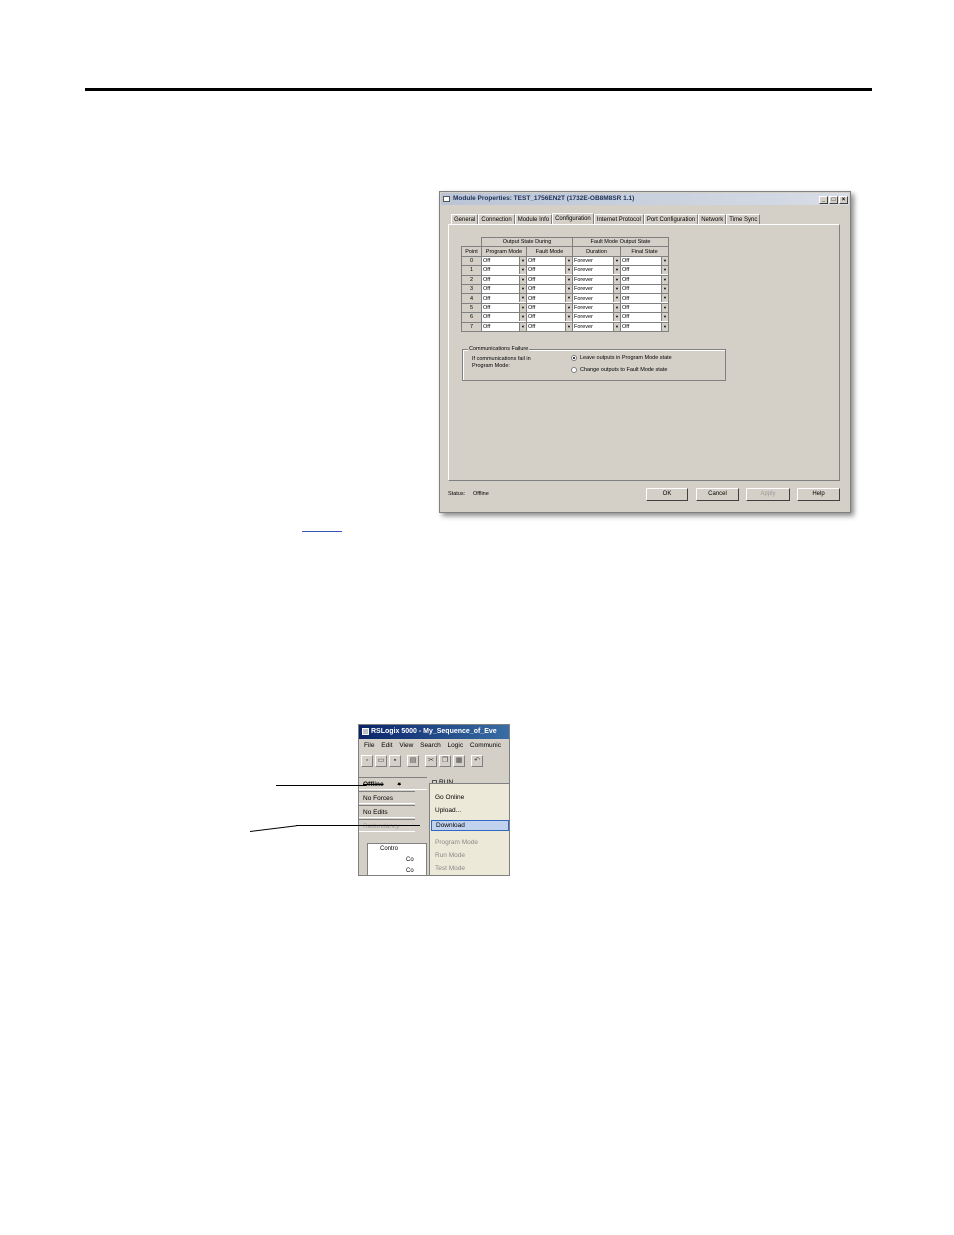 This screenshot has height=1235, width=954. Describe the element at coordinates (395, 761) in the screenshot. I see `save-icon: ▪` at that location.